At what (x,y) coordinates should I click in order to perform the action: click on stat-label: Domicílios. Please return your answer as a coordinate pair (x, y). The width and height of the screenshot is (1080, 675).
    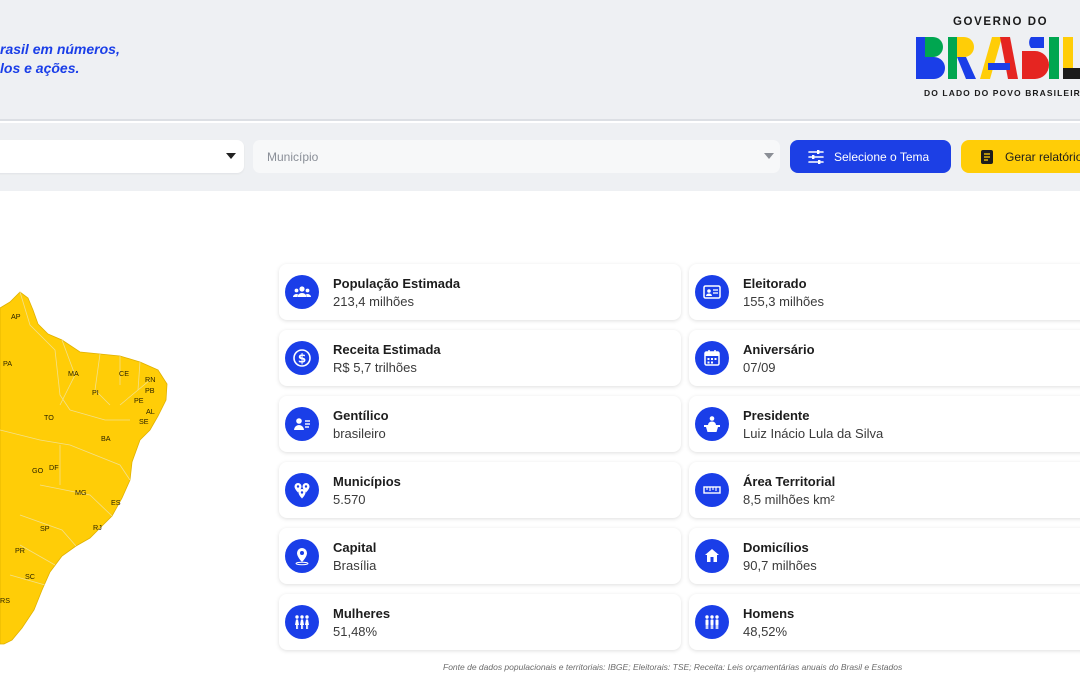
    Looking at the image, I should click on (776, 547).